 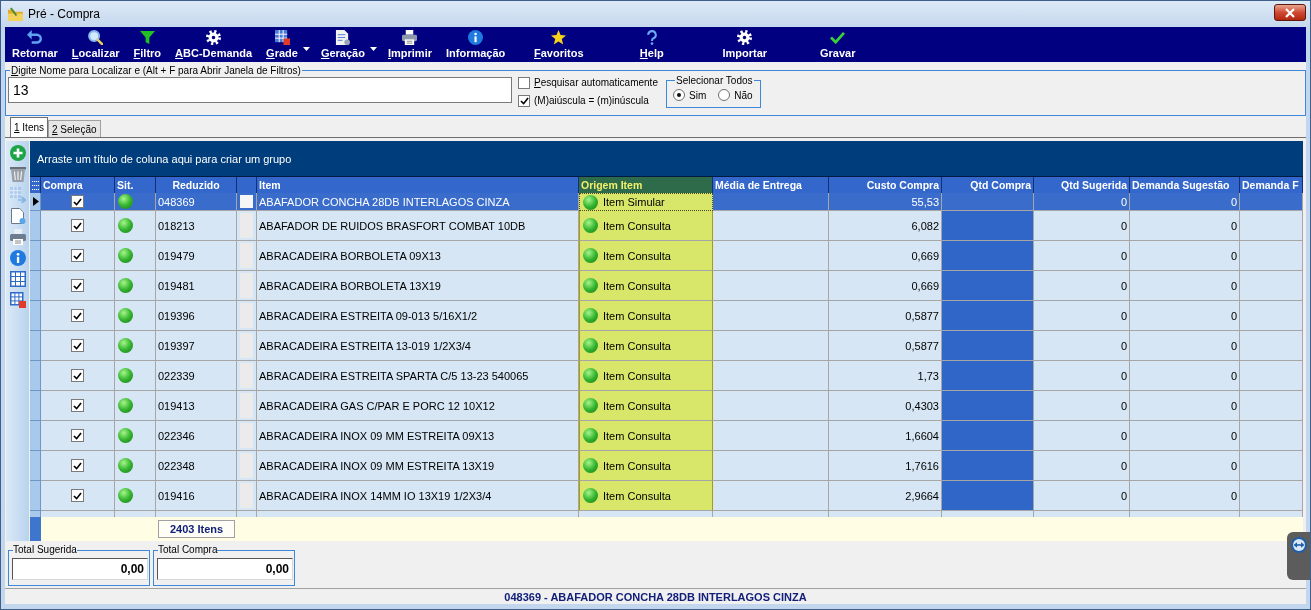 I want to click on toolbar-button: Retornar, so click(x=35, y=44).